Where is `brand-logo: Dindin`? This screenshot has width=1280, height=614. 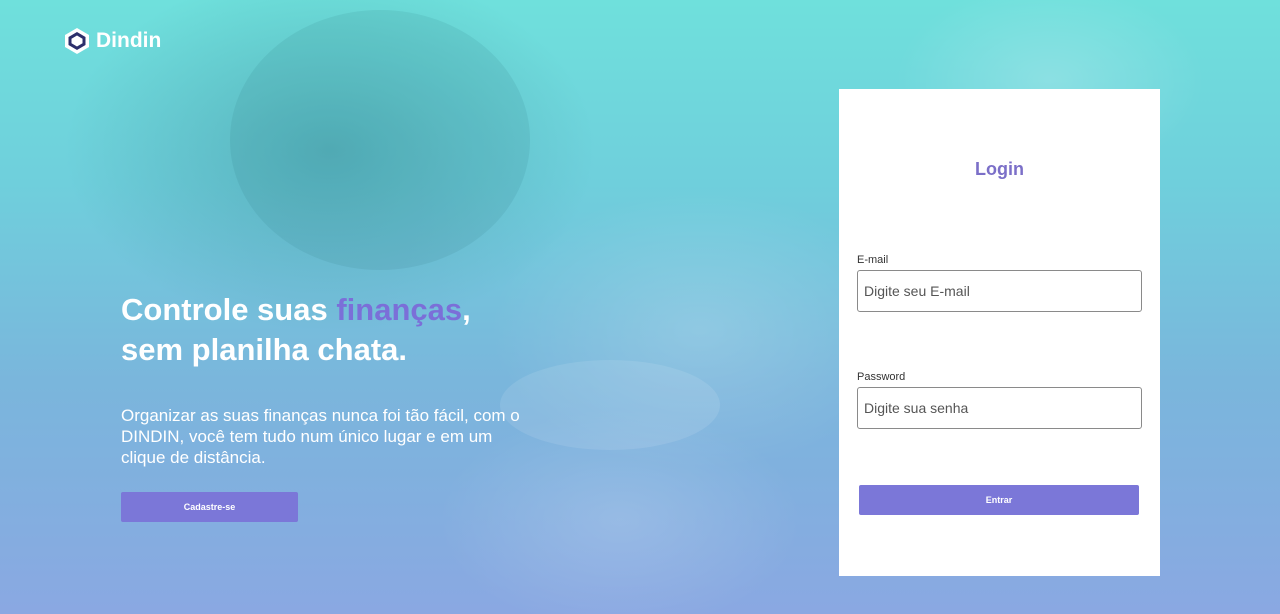 brand-logo: Dindin is located at coordinates (112, 41).